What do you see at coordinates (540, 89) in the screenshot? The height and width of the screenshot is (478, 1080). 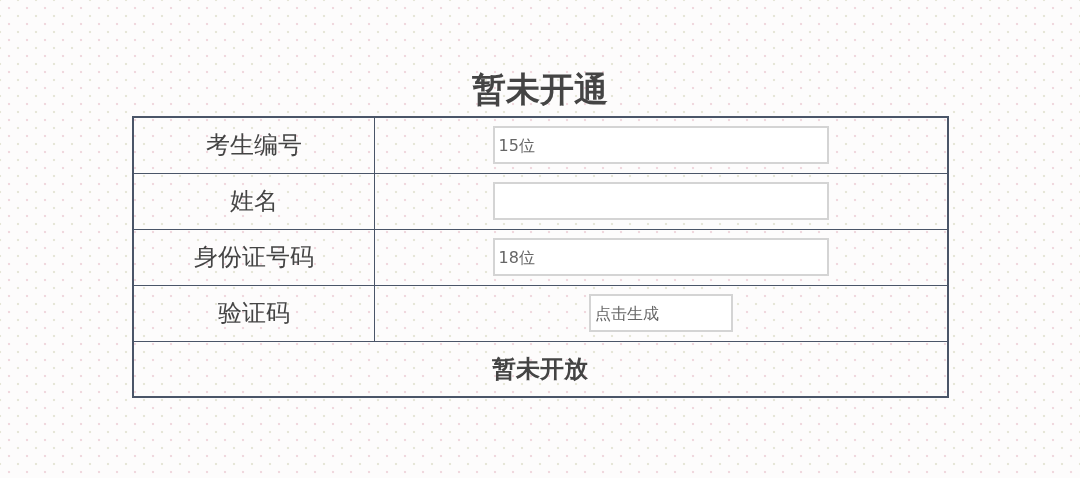 I see `page-title: 暂未开通` at bounding box center [540, 89].